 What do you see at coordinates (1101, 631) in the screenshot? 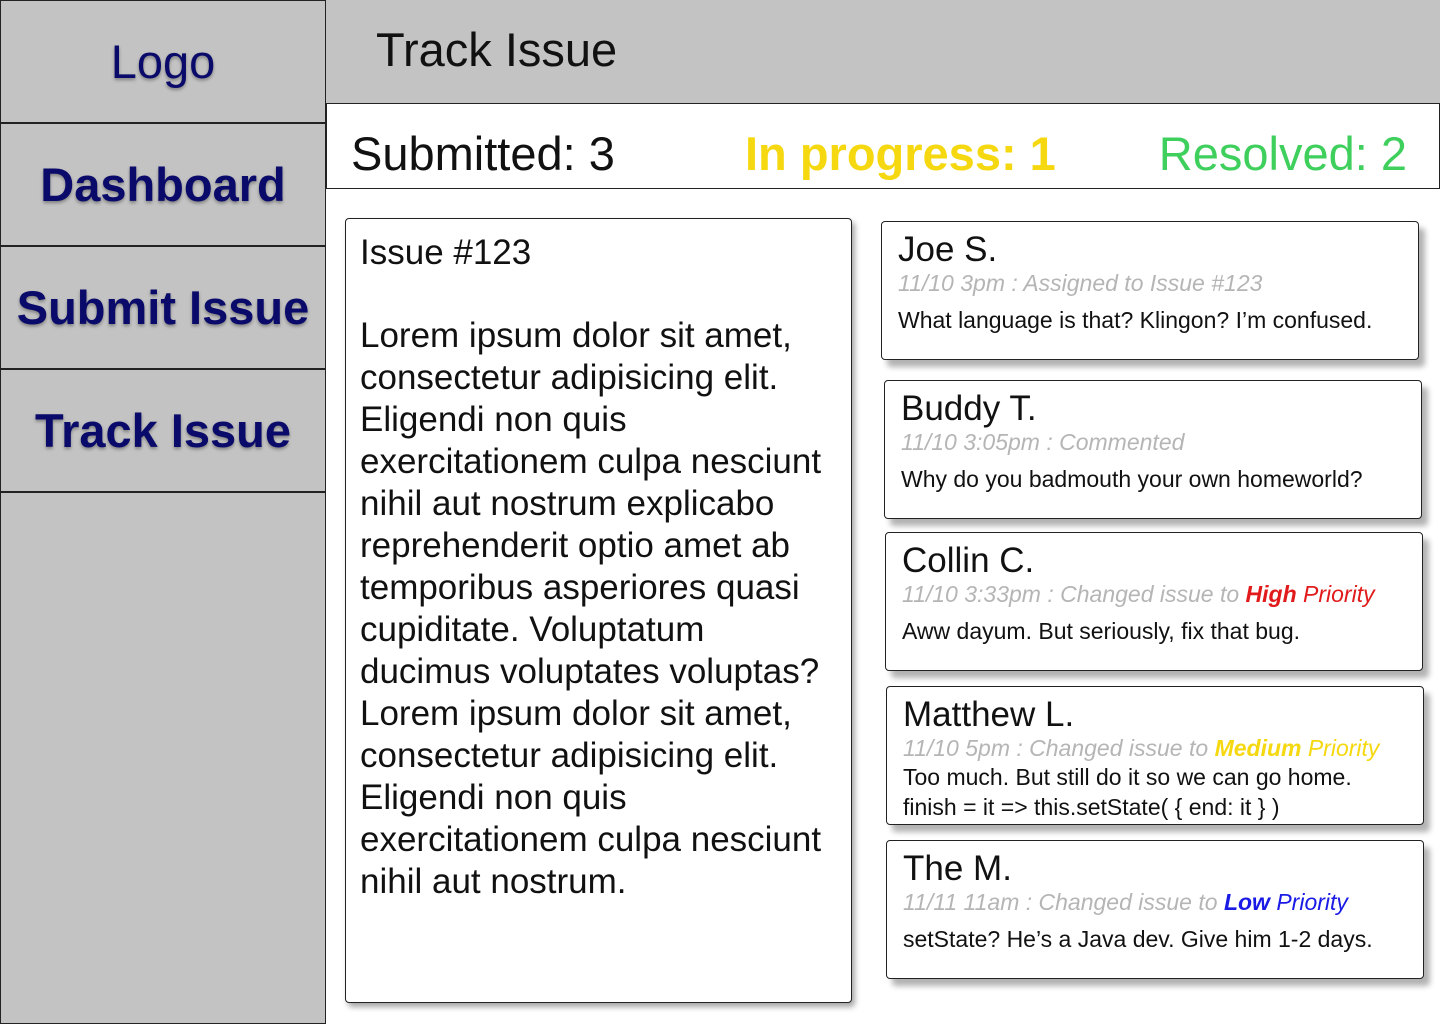
I see `comment-text: Aww dayum. But seriously, fix that bug.` at bounding box center [1101, 631].